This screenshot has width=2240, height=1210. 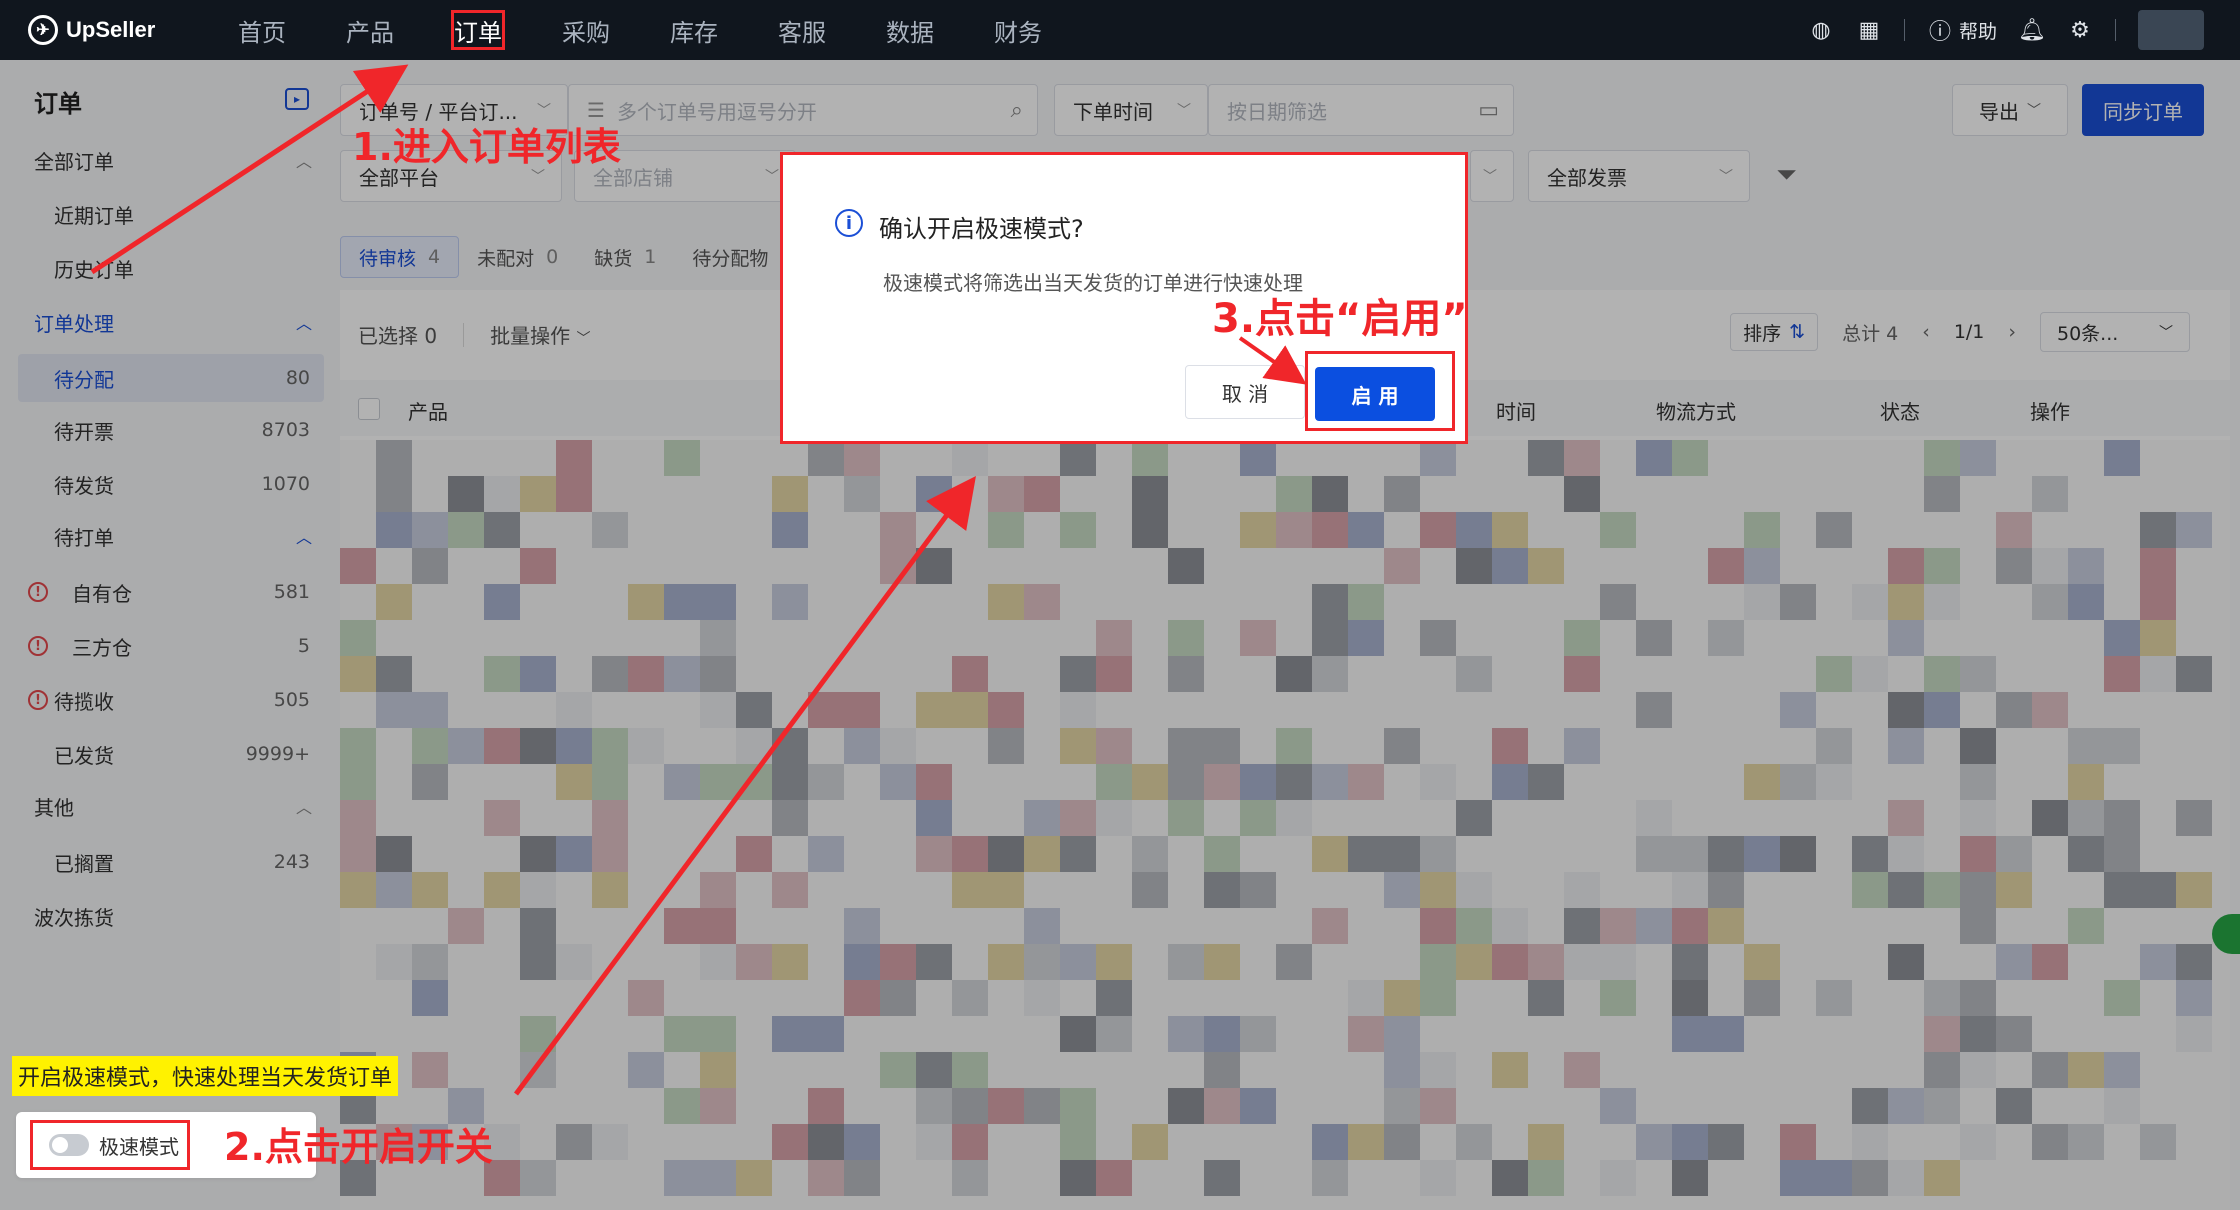 What do you see at coordinates (981, 229) in the screenshot?
I see `dialog-title: 确认开启极速模式?` at bounding box center [981, 229].